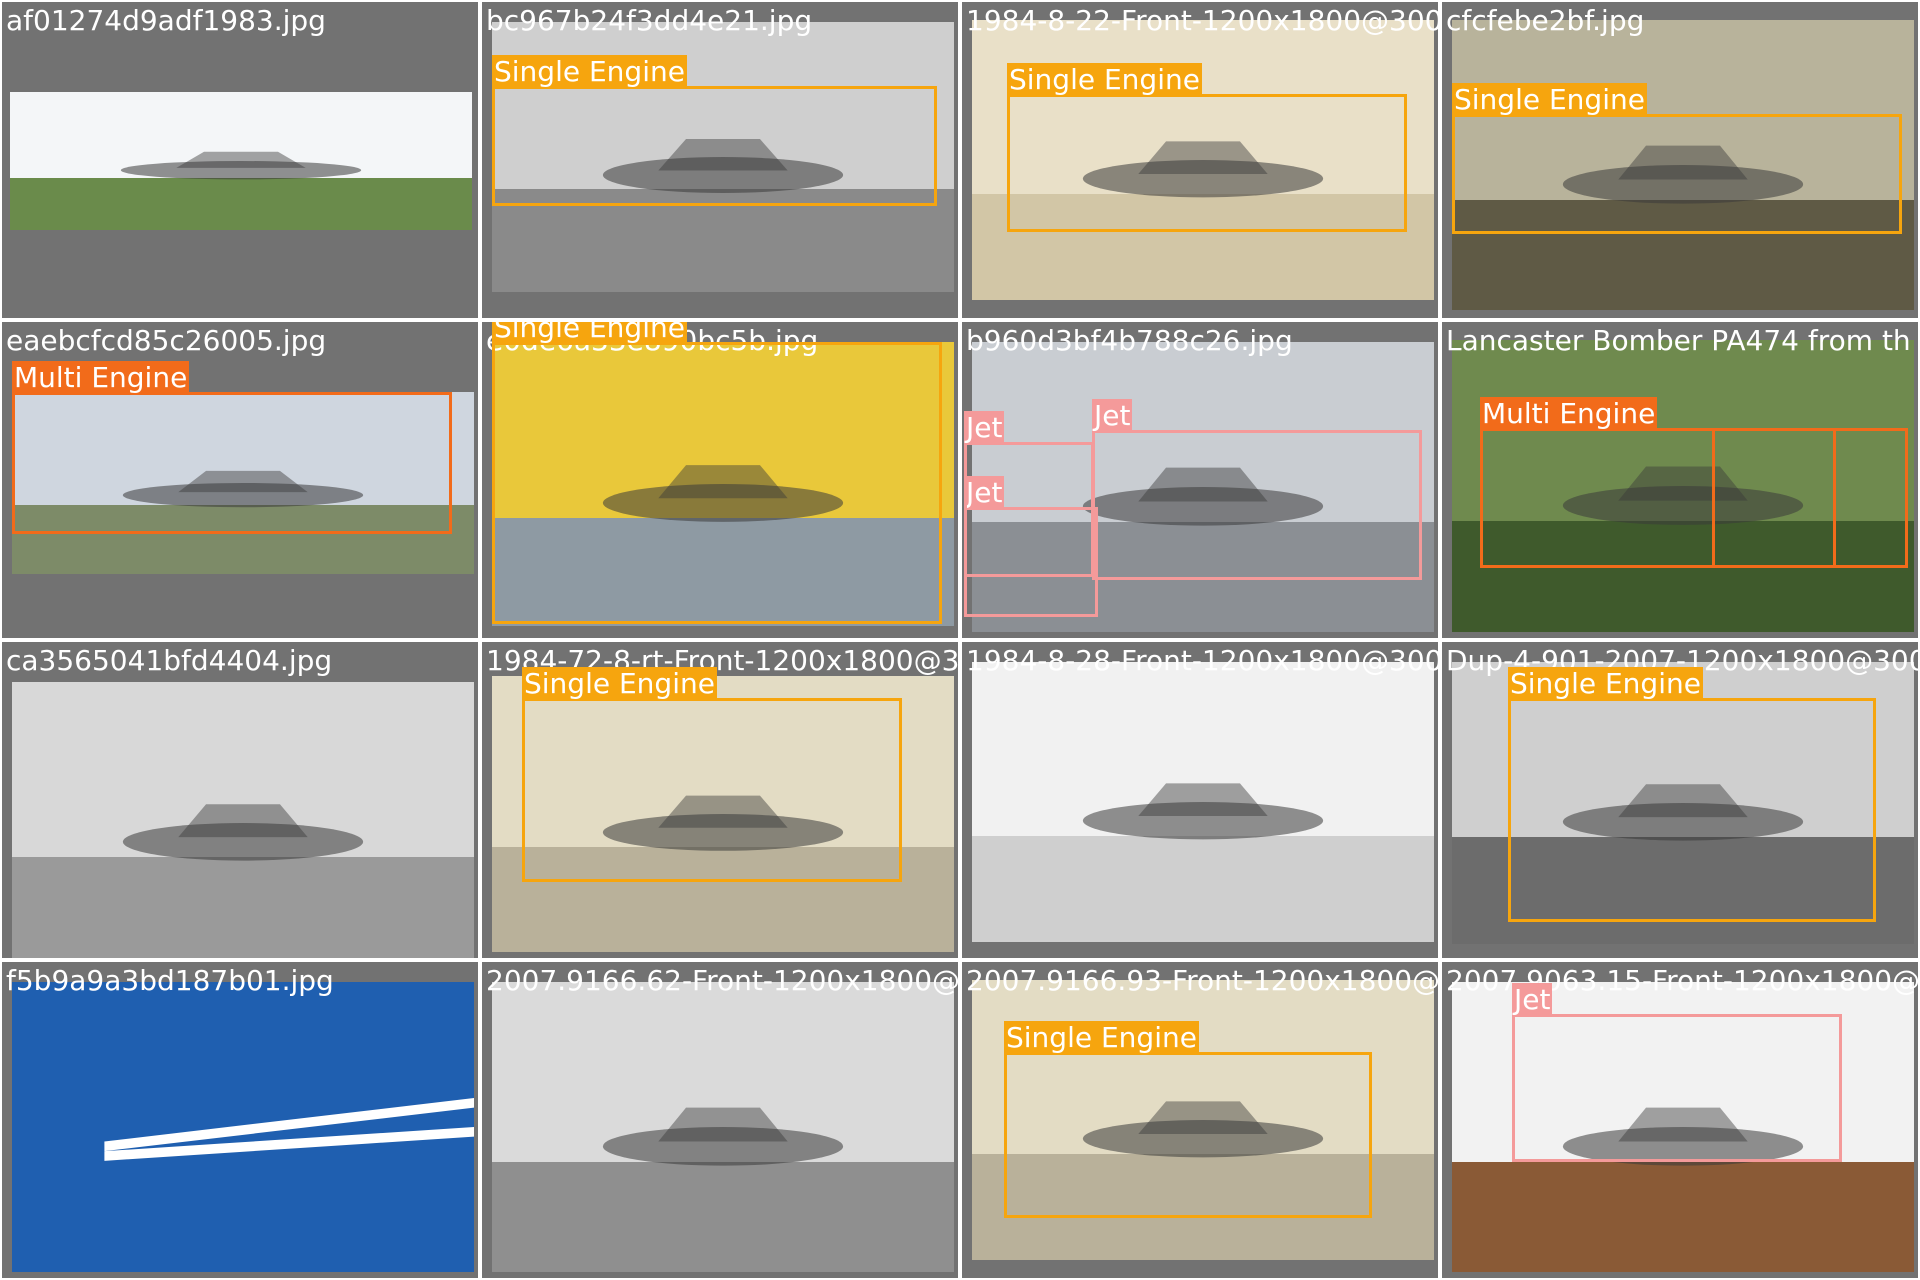  Describe the element at coordinates (1203, 660) in the screenshot. I see `image-filename: 1984-8-28-Front-1200x1800@300ppi.jpg` at that location.